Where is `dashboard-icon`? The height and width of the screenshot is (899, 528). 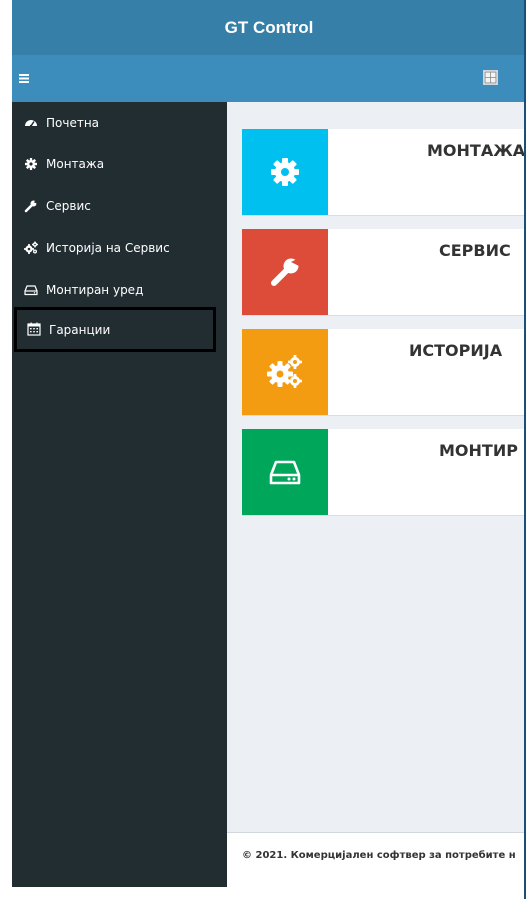
dashboard-icon is located at coordinates (31, 123).